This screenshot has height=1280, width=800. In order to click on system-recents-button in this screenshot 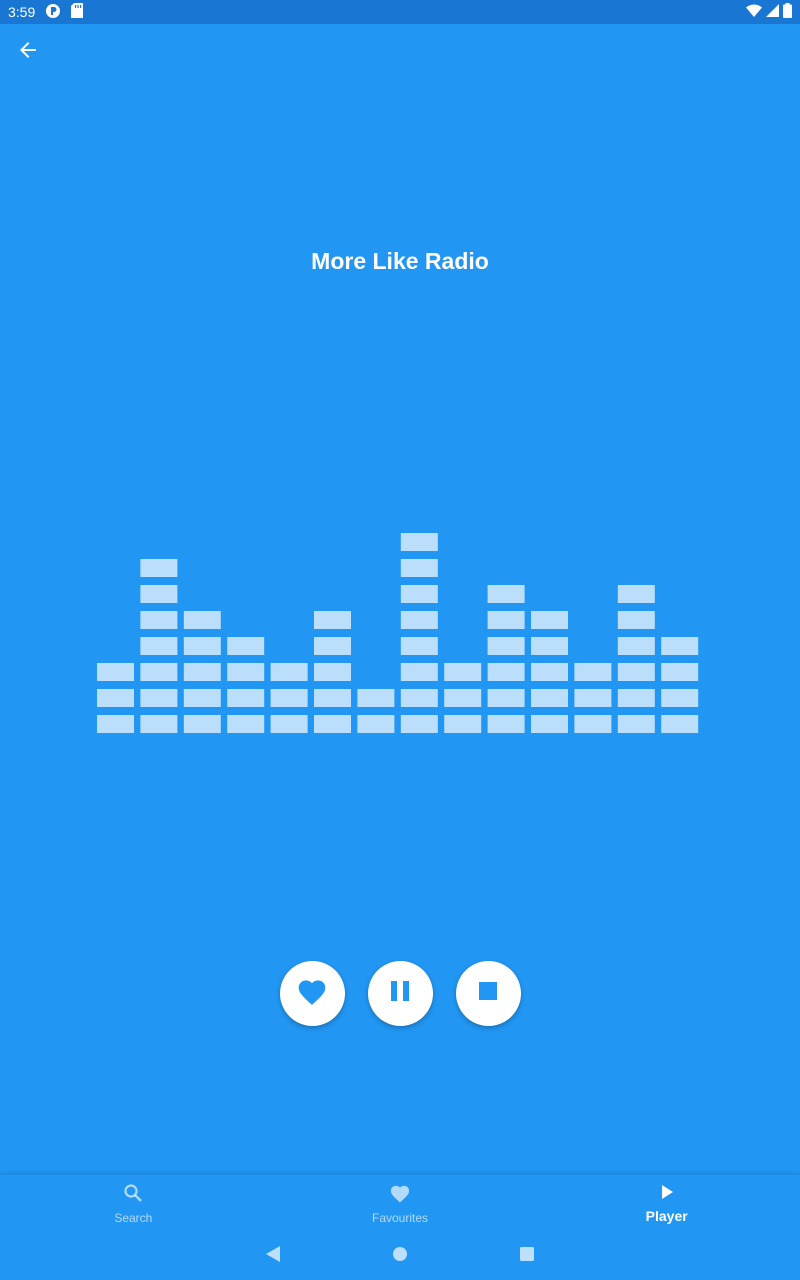, I will do `click(527, 1256)`.